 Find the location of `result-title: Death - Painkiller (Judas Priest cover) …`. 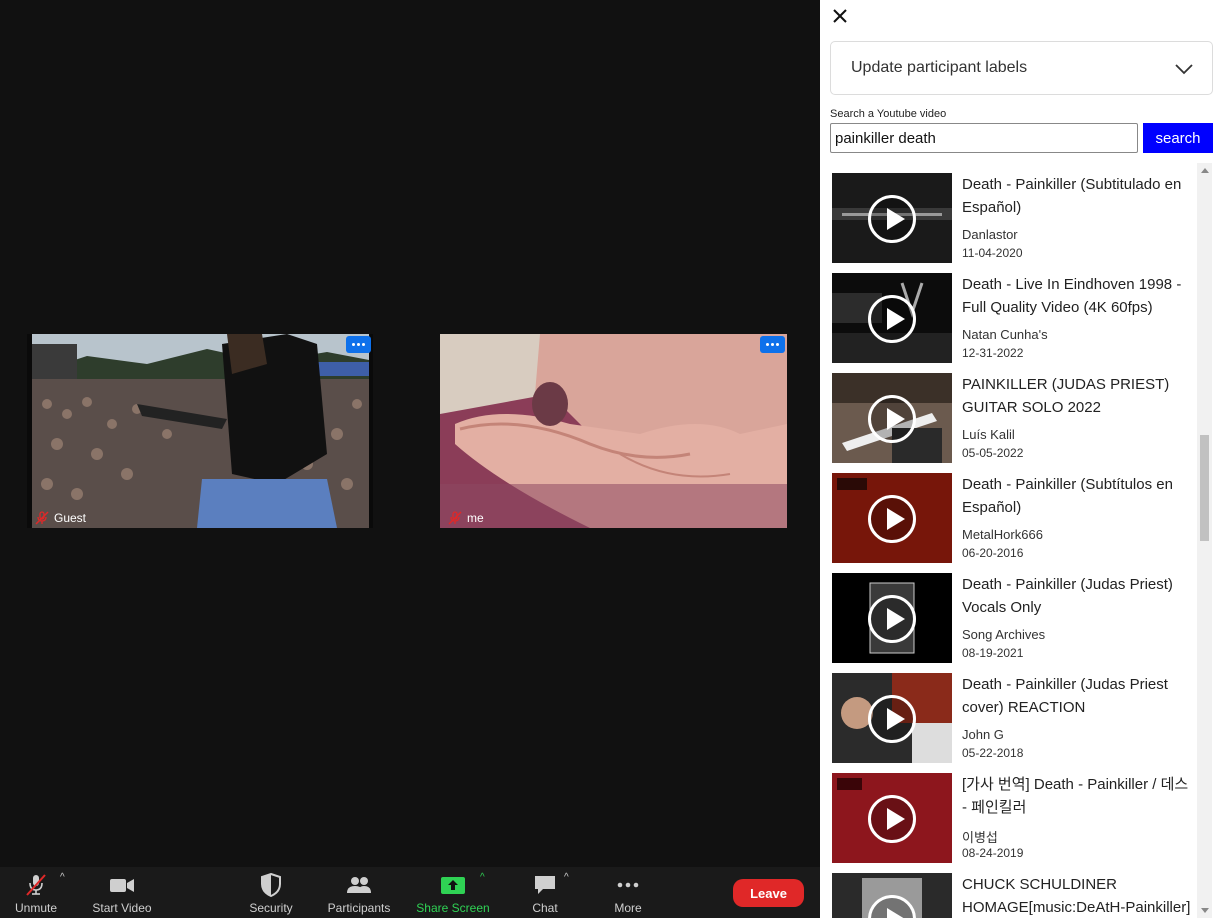

result-title: Death - Painkiller (Judas Priest cover) … is located at coordinates (1065, 696).